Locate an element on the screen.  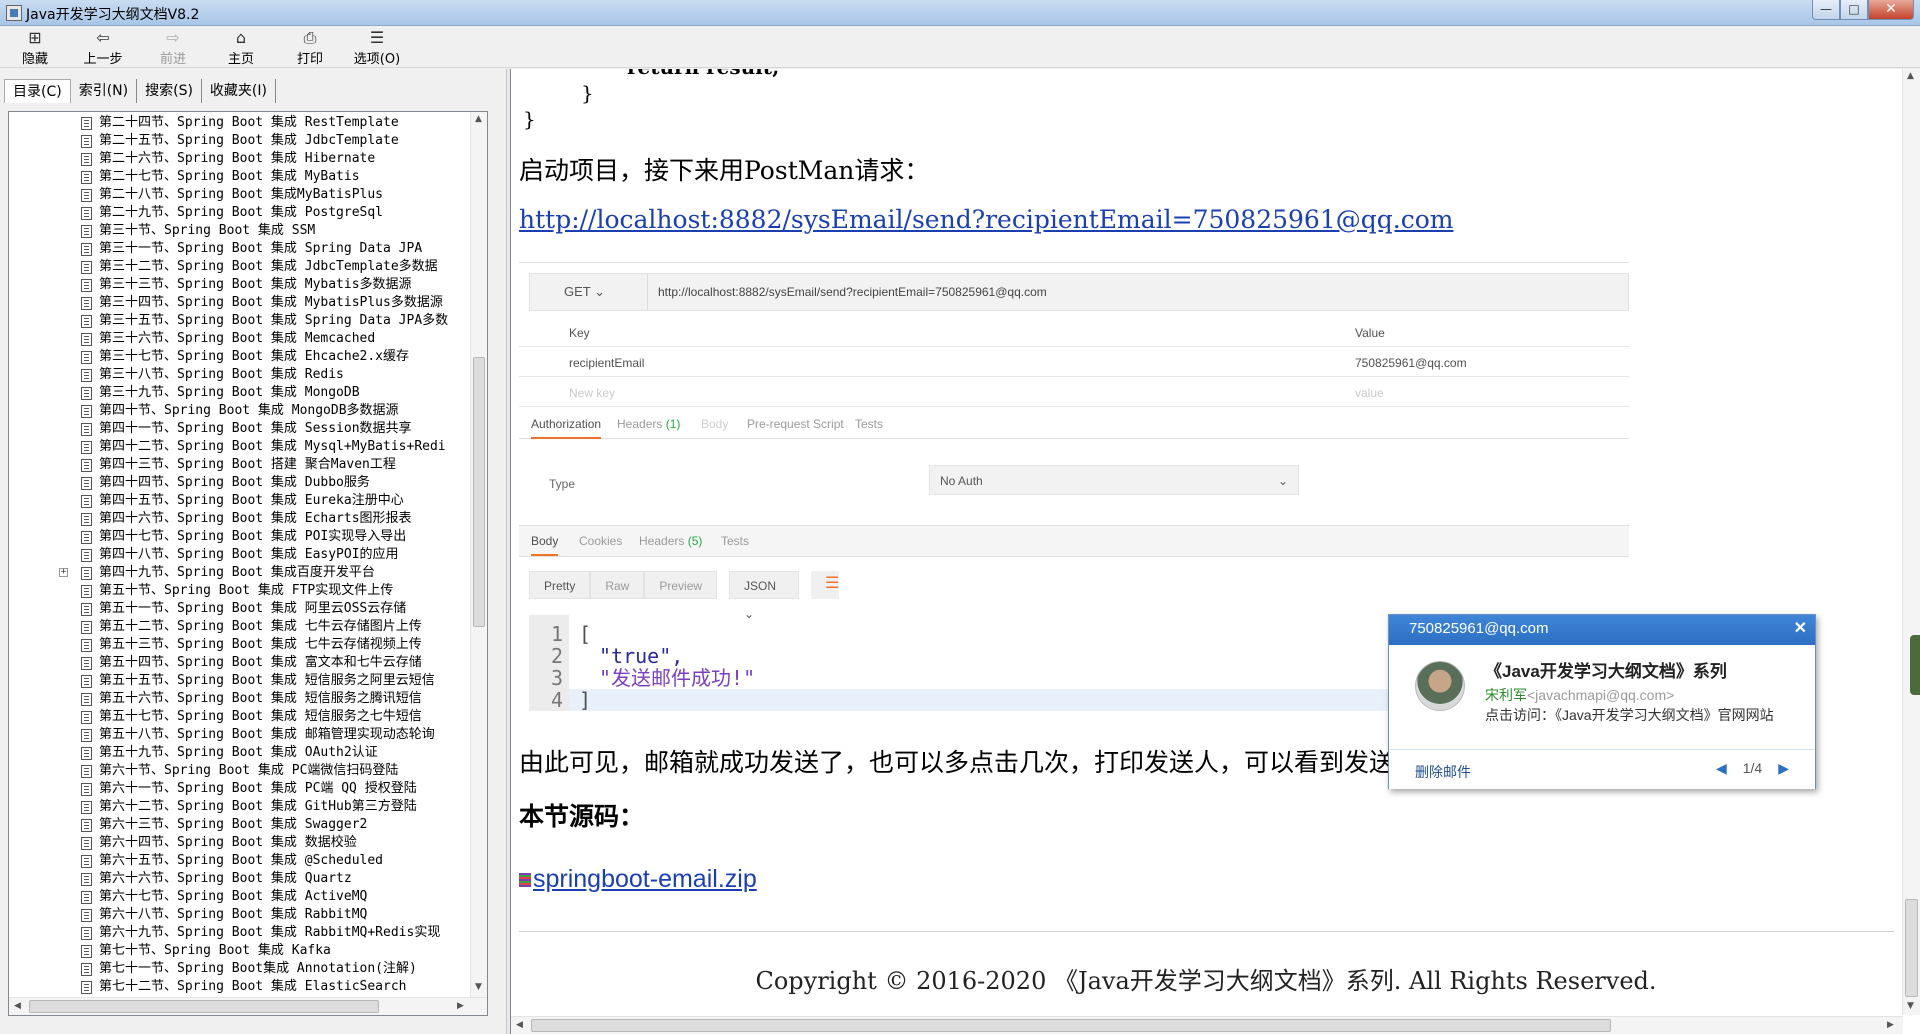
previous-icon: ◀ is located at coordinates (1721, 768).